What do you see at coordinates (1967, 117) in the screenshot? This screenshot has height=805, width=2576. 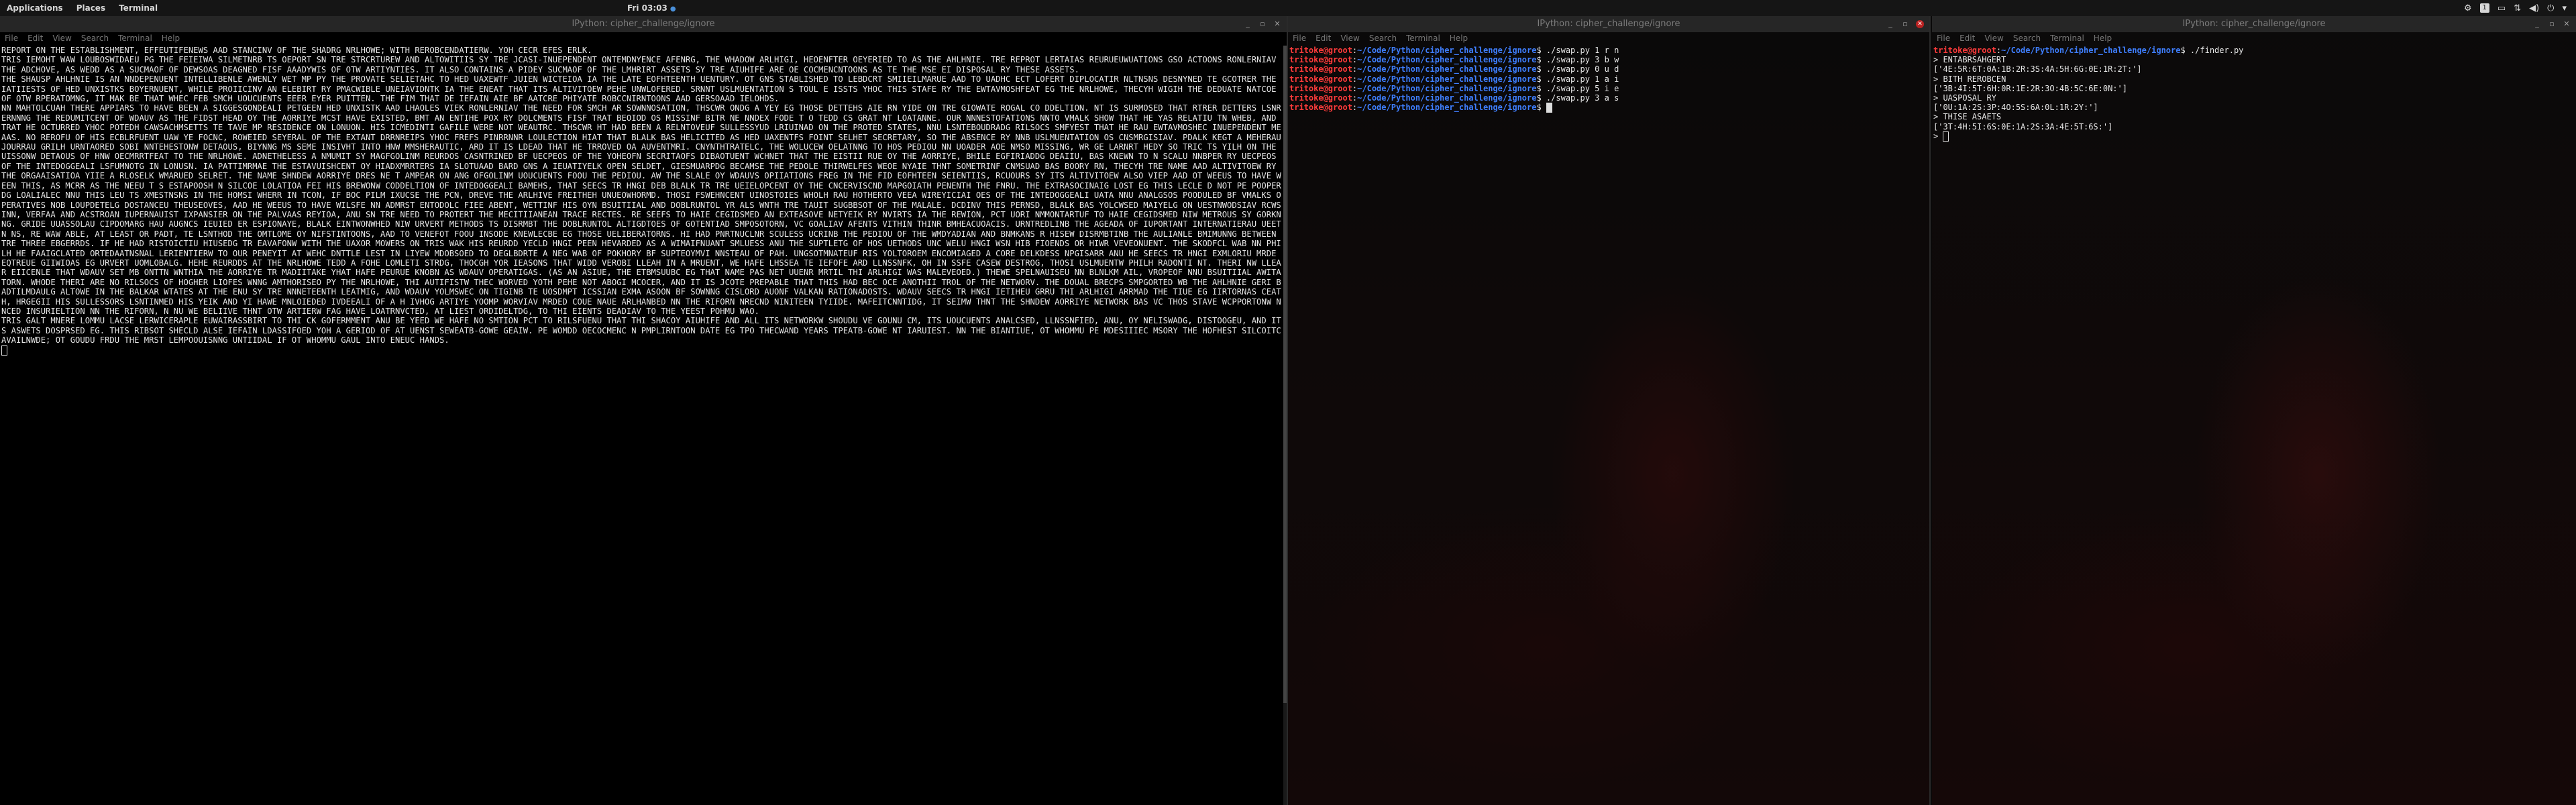 I see `output-line: > THISE ASAETS` at bounding box center [1967, 117].